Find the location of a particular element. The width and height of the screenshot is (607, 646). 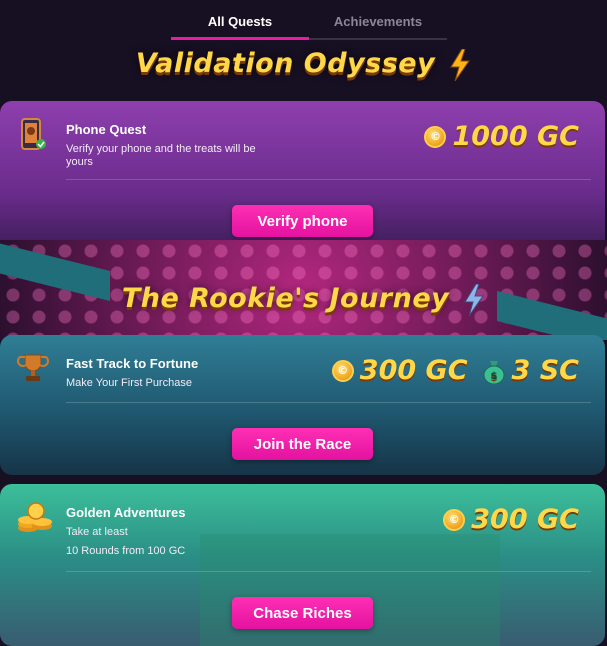

reward-gc: © 1000 GC is located at coordinates (501, 136).